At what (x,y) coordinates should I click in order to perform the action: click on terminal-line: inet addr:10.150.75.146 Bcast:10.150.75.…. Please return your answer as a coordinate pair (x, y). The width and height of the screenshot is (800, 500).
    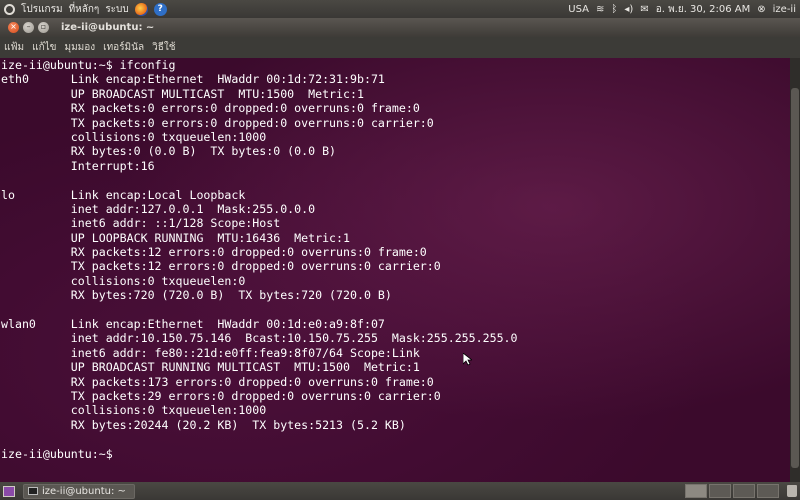
    Looking at the image, I should click on (259, 338).